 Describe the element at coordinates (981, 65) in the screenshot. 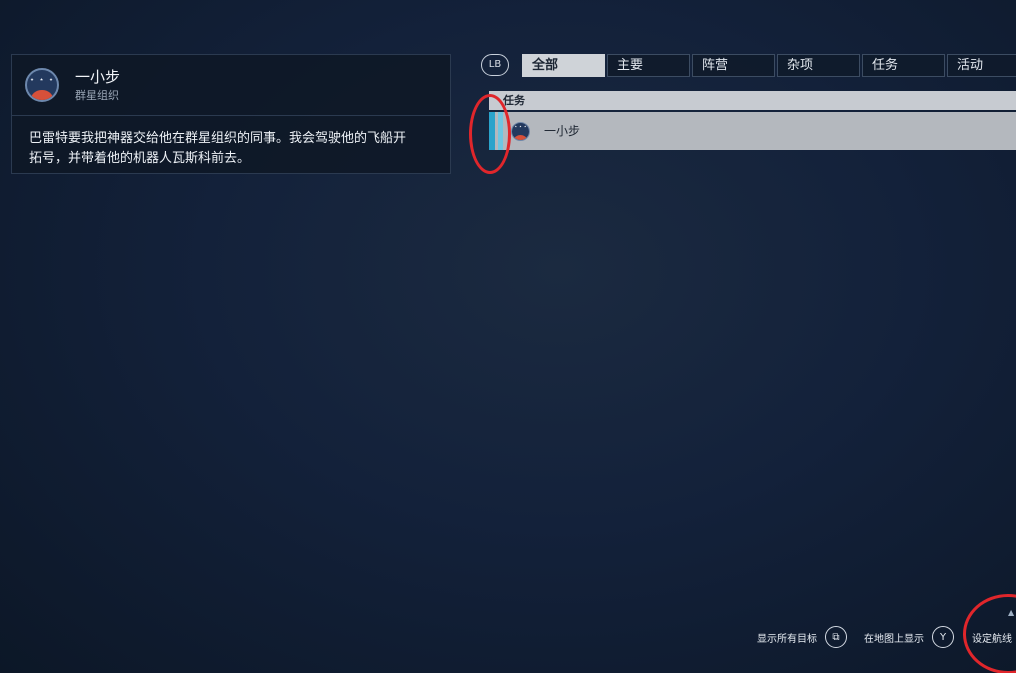

I see `tab-activities: 活动` at that location.